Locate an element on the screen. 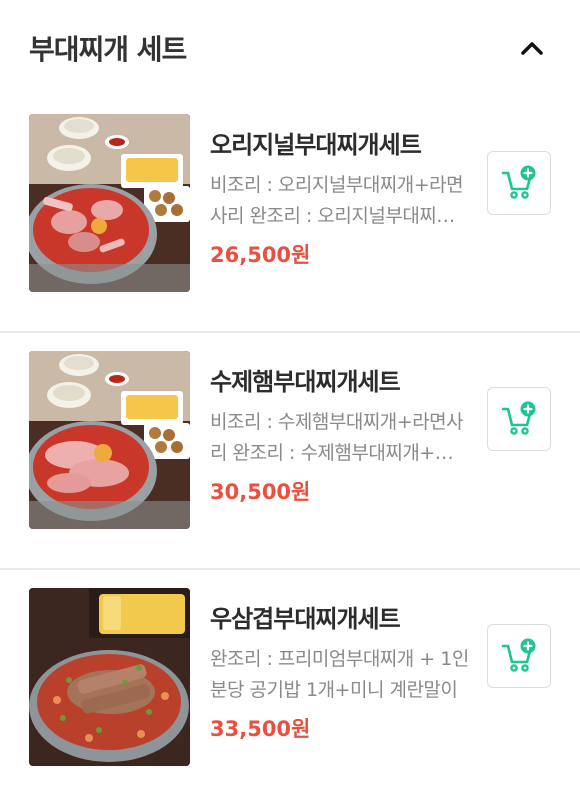 This screenshot has height=800, width=580. chevron-up-icon is located at coordinates (532, 48).